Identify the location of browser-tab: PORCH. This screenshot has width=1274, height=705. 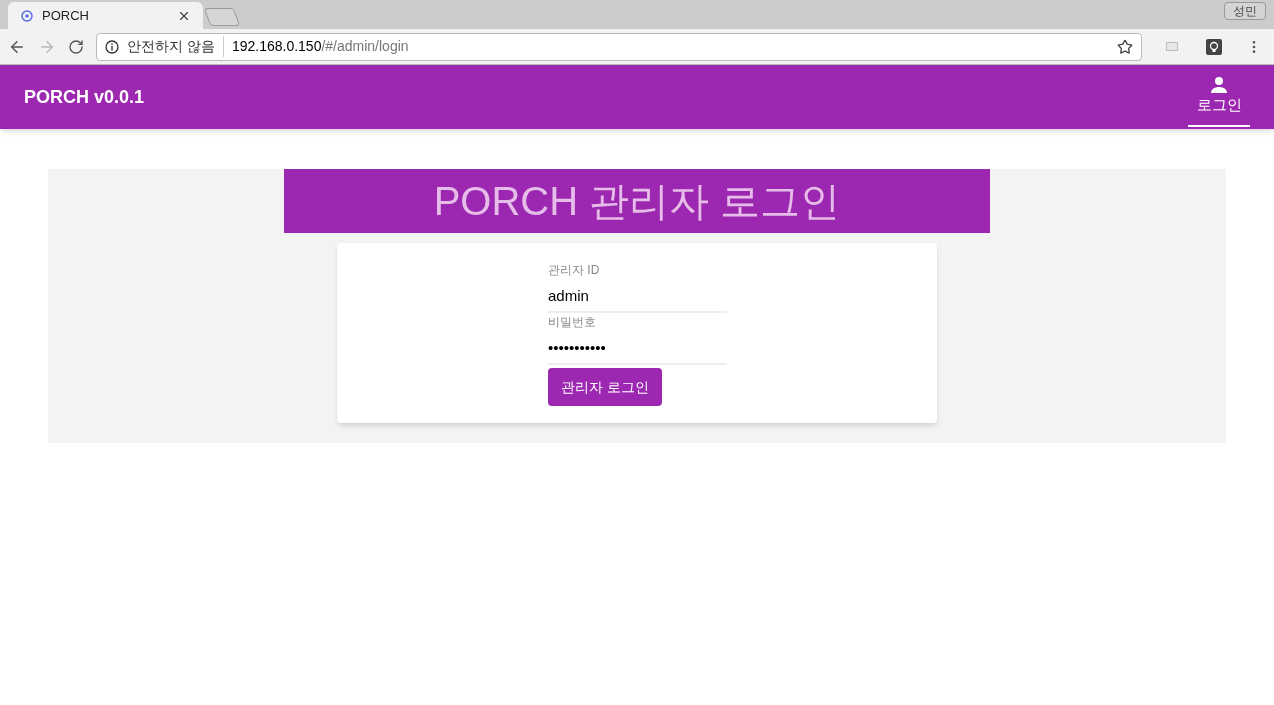
(105, 15).